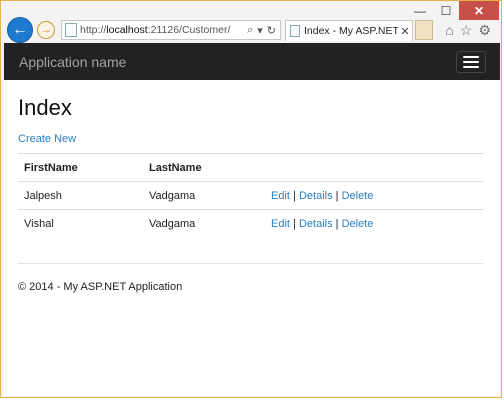 The width and height of the screenshot is (504, 400). I want to click on footer-divider, so click(251, 263).